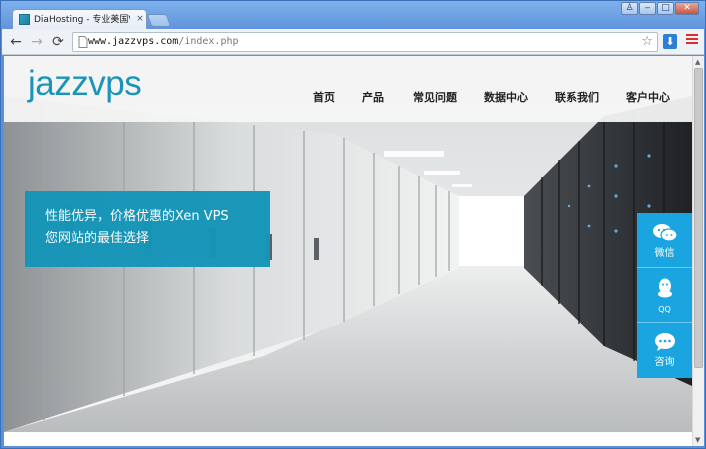  Describe the element at coordinates (83, 42) in the screenshot. I see `page-icon` at that location.